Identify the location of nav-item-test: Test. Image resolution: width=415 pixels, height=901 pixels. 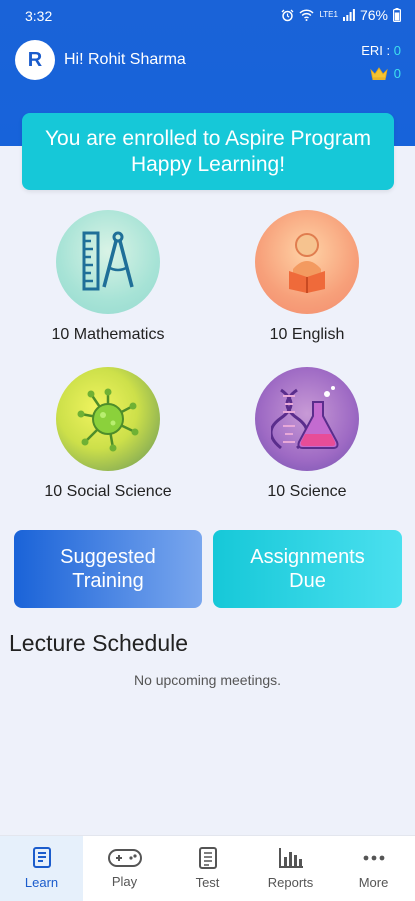
(207, 868).